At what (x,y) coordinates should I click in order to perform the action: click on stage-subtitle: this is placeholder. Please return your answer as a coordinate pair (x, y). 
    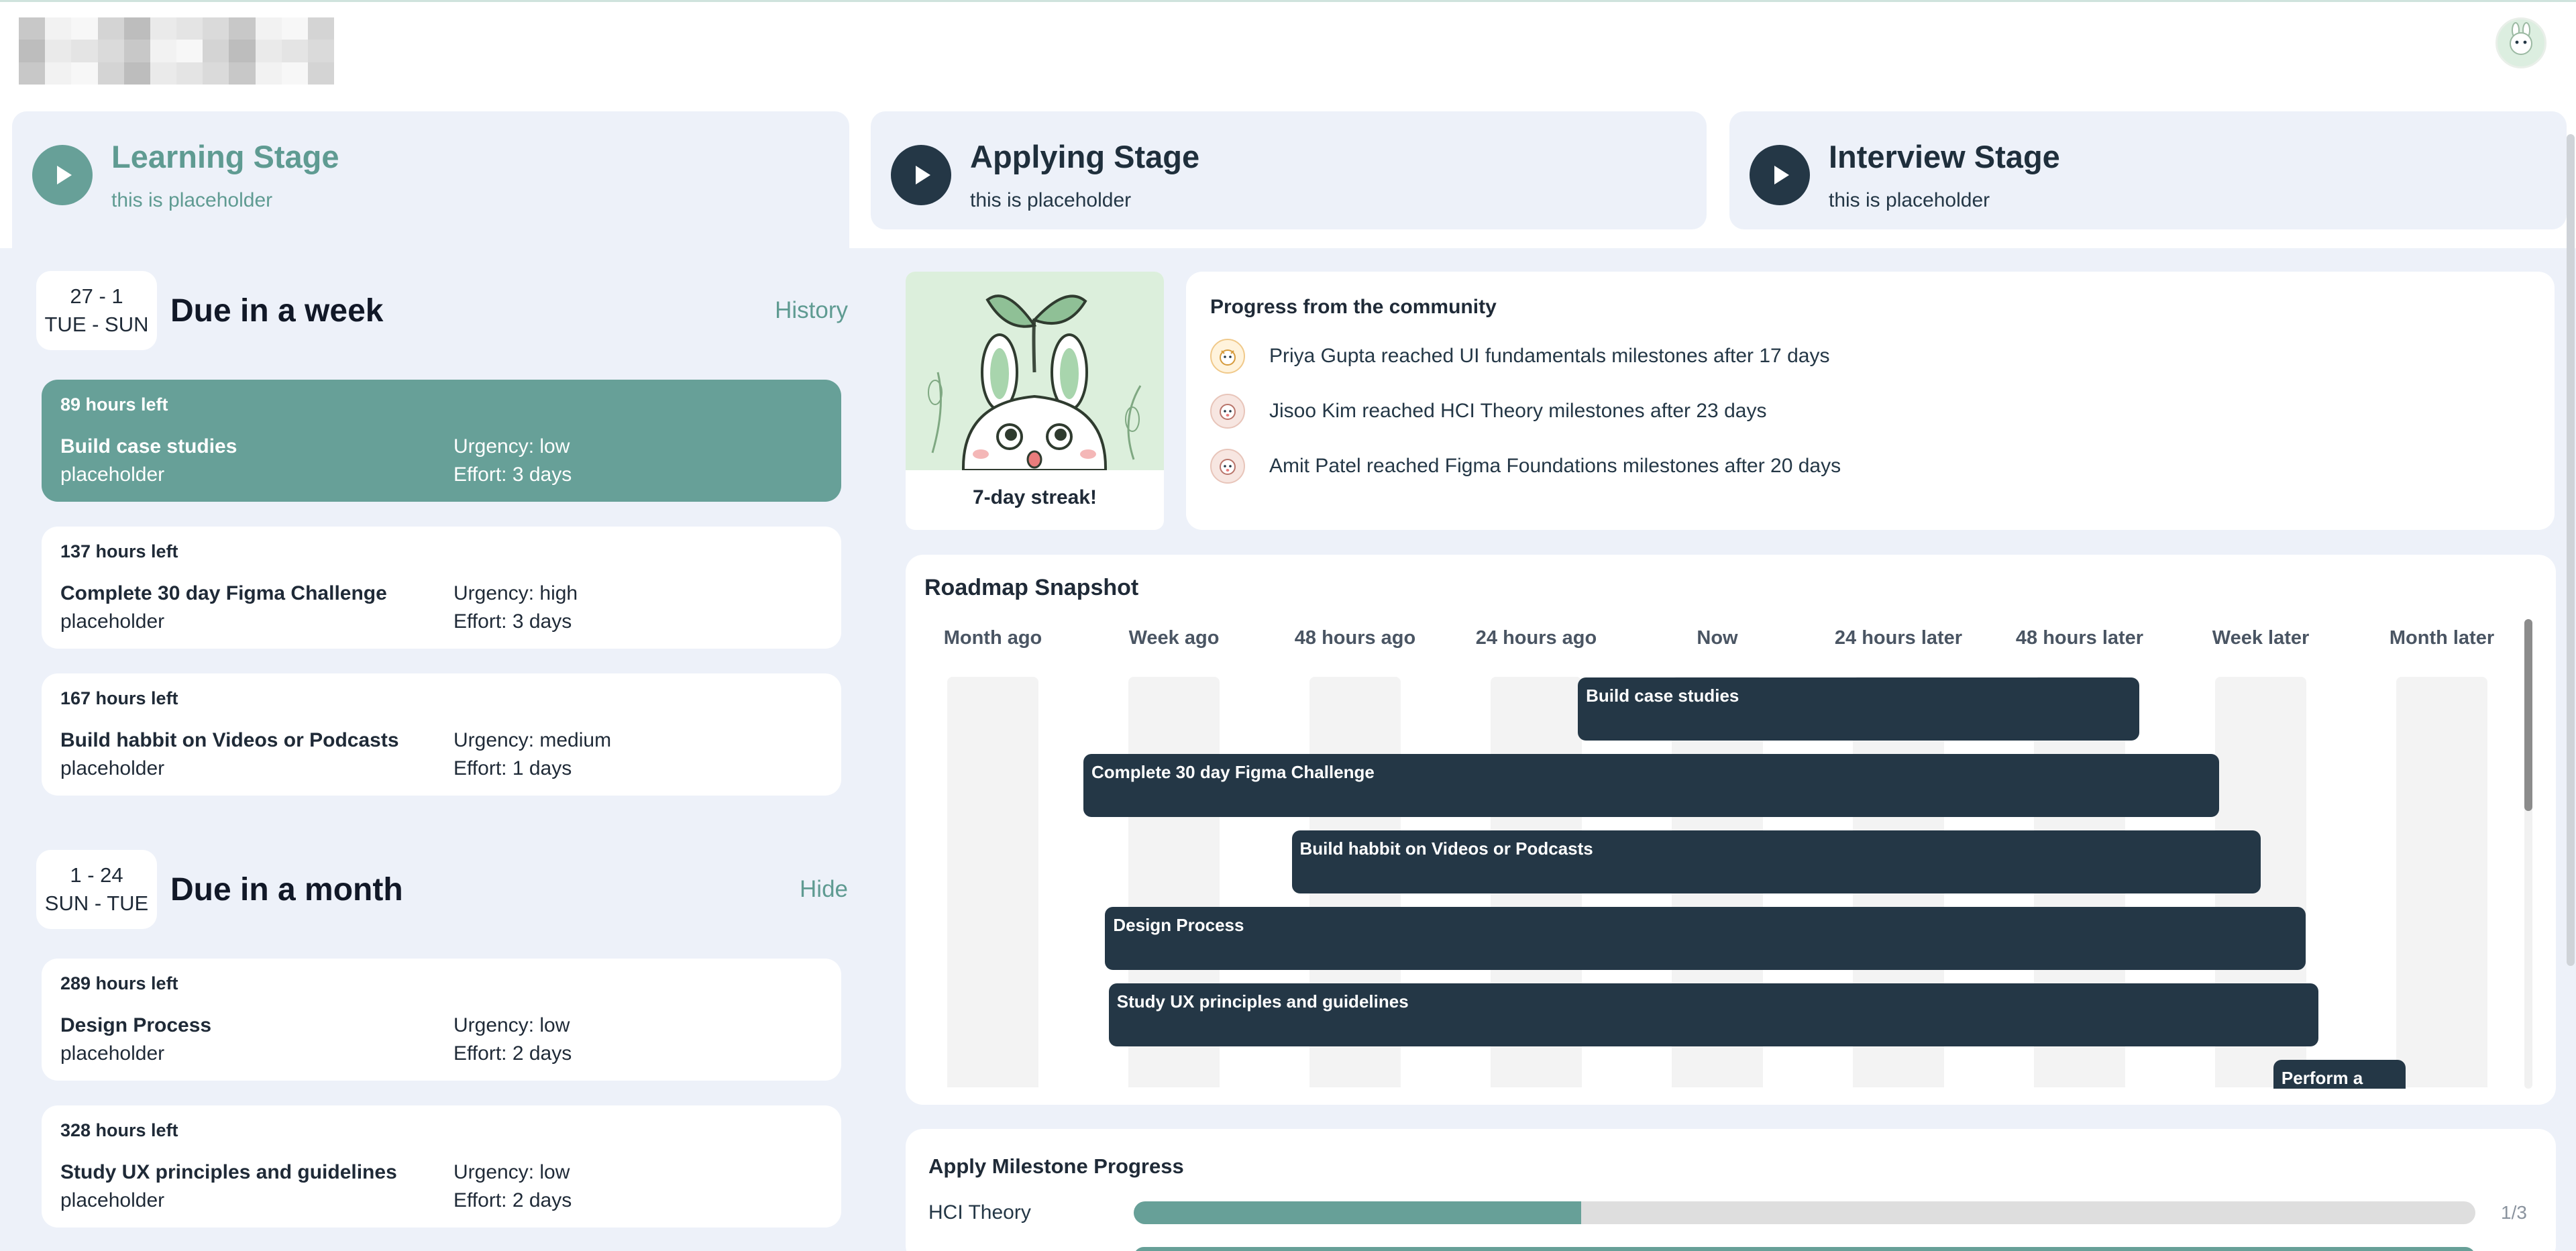
    Looking at the image, I should click on (1051, 200).